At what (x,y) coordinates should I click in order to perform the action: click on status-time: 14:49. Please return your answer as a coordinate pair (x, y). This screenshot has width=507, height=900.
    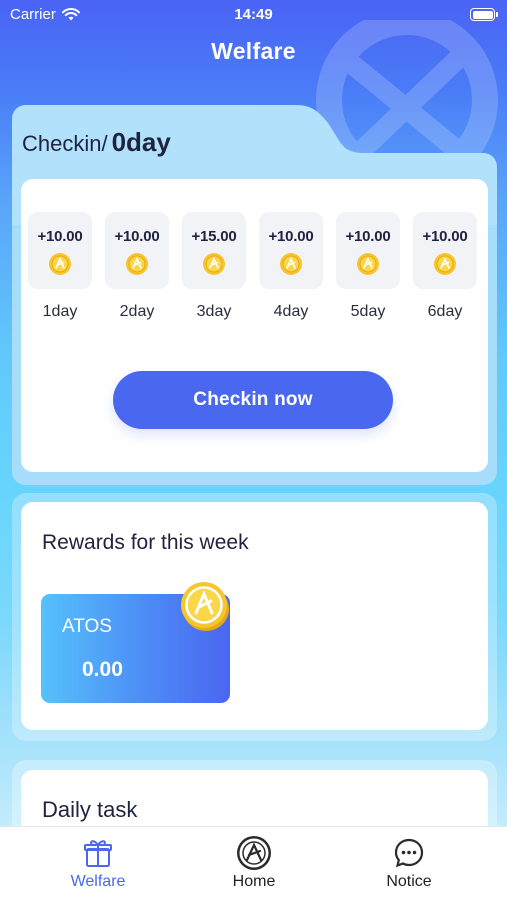
    Looking at the image, I should click on (253, 14).